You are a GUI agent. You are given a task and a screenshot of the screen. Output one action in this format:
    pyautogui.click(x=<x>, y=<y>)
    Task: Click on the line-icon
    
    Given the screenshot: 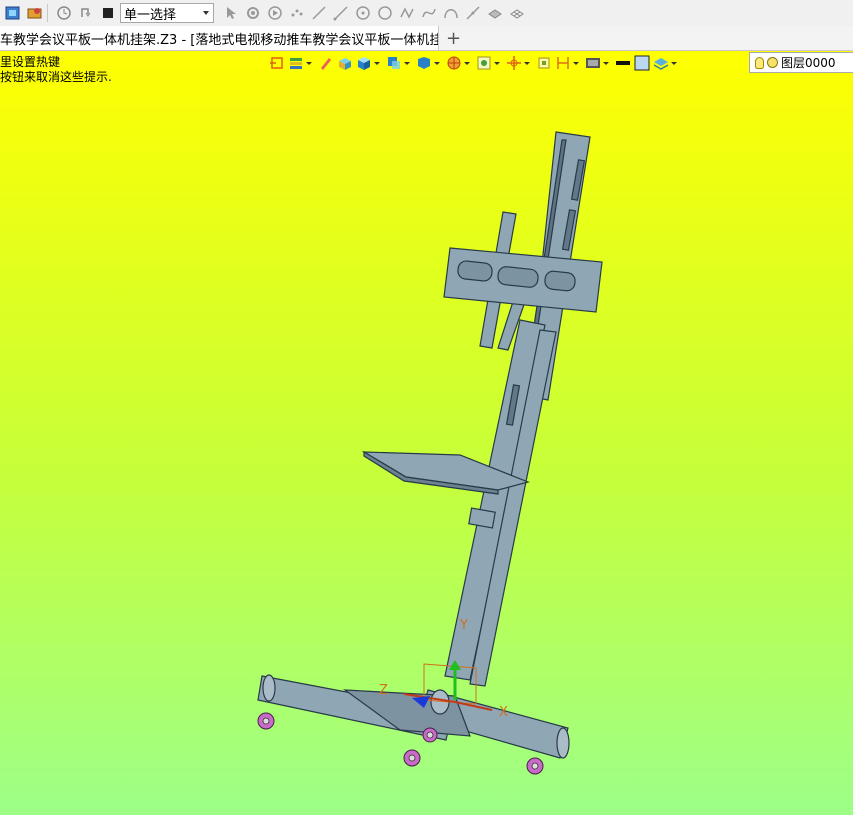 What is the action you would take?
    pyautogui.click(x=319, y=13)
    